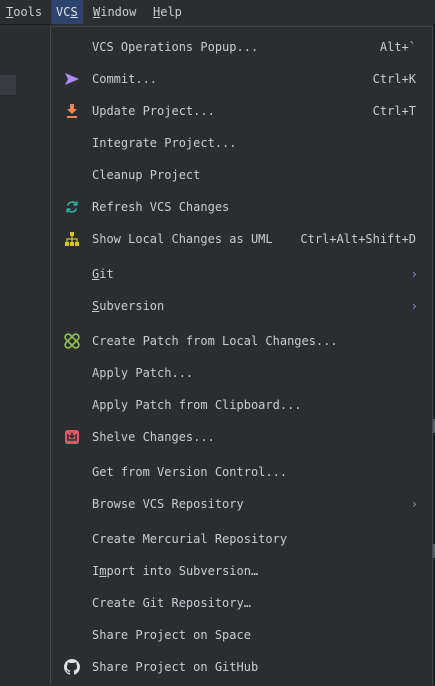 This screenshot has width=435, height=686. What do you see at coordinates (168, 504) in the screenshot?
I see `menu-item-label: Browse VCS Repository` at bounding box center [168, 504].